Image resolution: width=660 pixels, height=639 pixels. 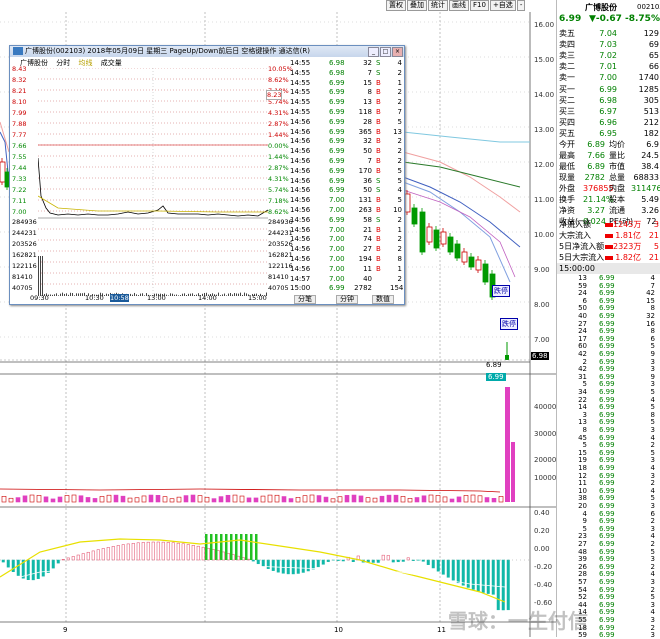 What do you see at coordinates (362, 112) in the screenshot?
I see `tick-volume: 118` at bounding box center [362, 112].